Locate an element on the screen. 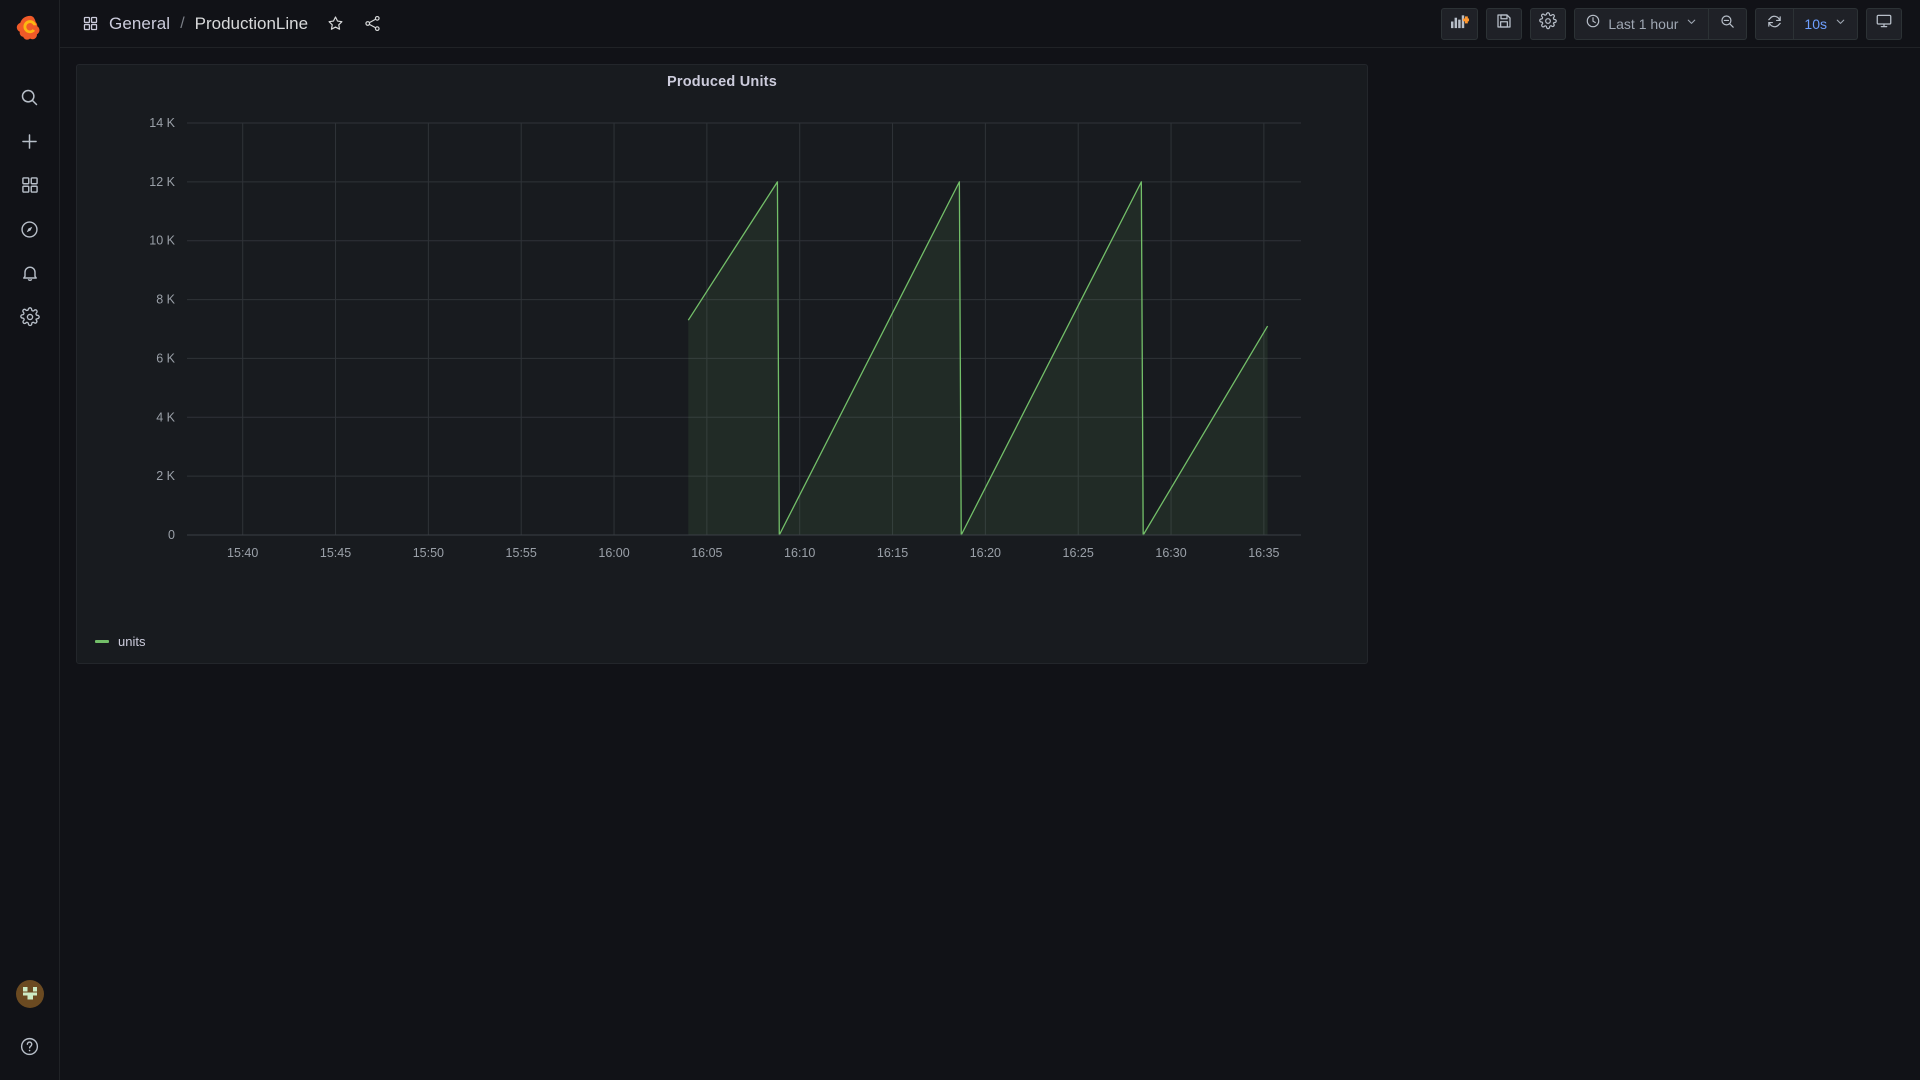  bell-icon is located at coordinates (30, 273).